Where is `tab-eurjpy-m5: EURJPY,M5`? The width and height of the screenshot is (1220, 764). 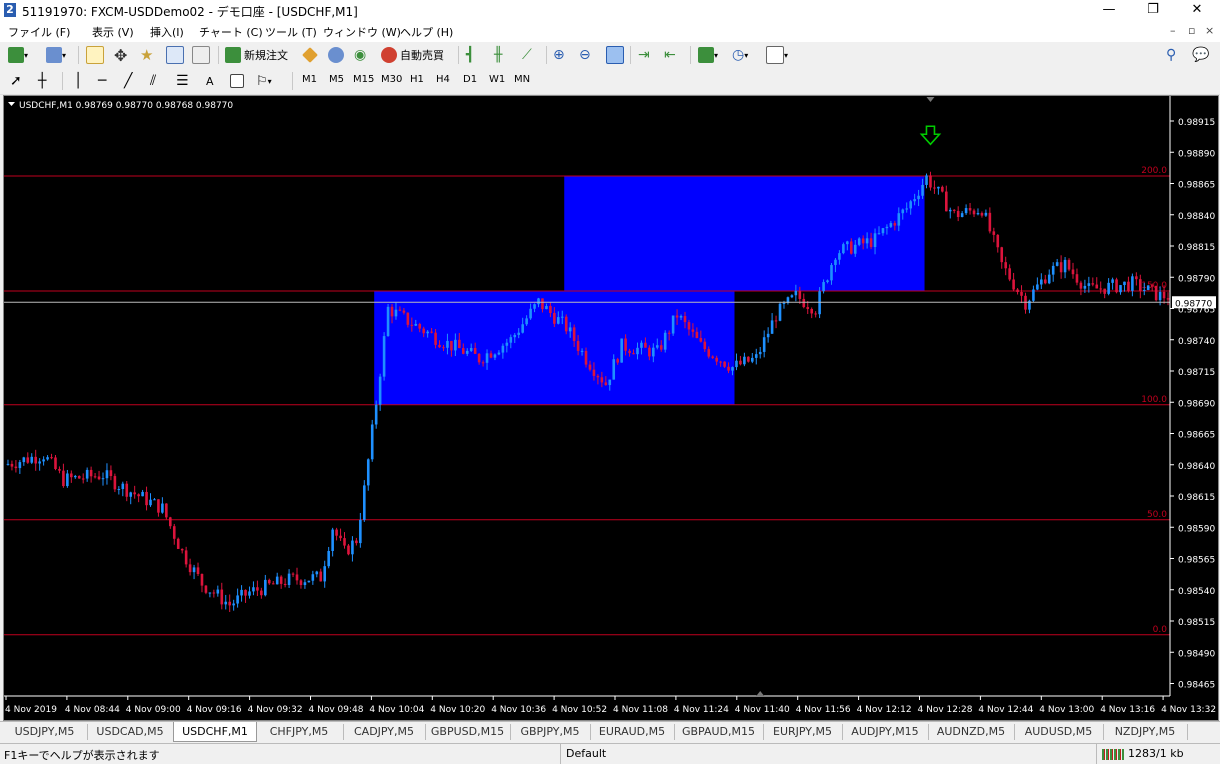 tab-eurjpy-m5: EURJPY,M5 is located at coordinates (803, 732).